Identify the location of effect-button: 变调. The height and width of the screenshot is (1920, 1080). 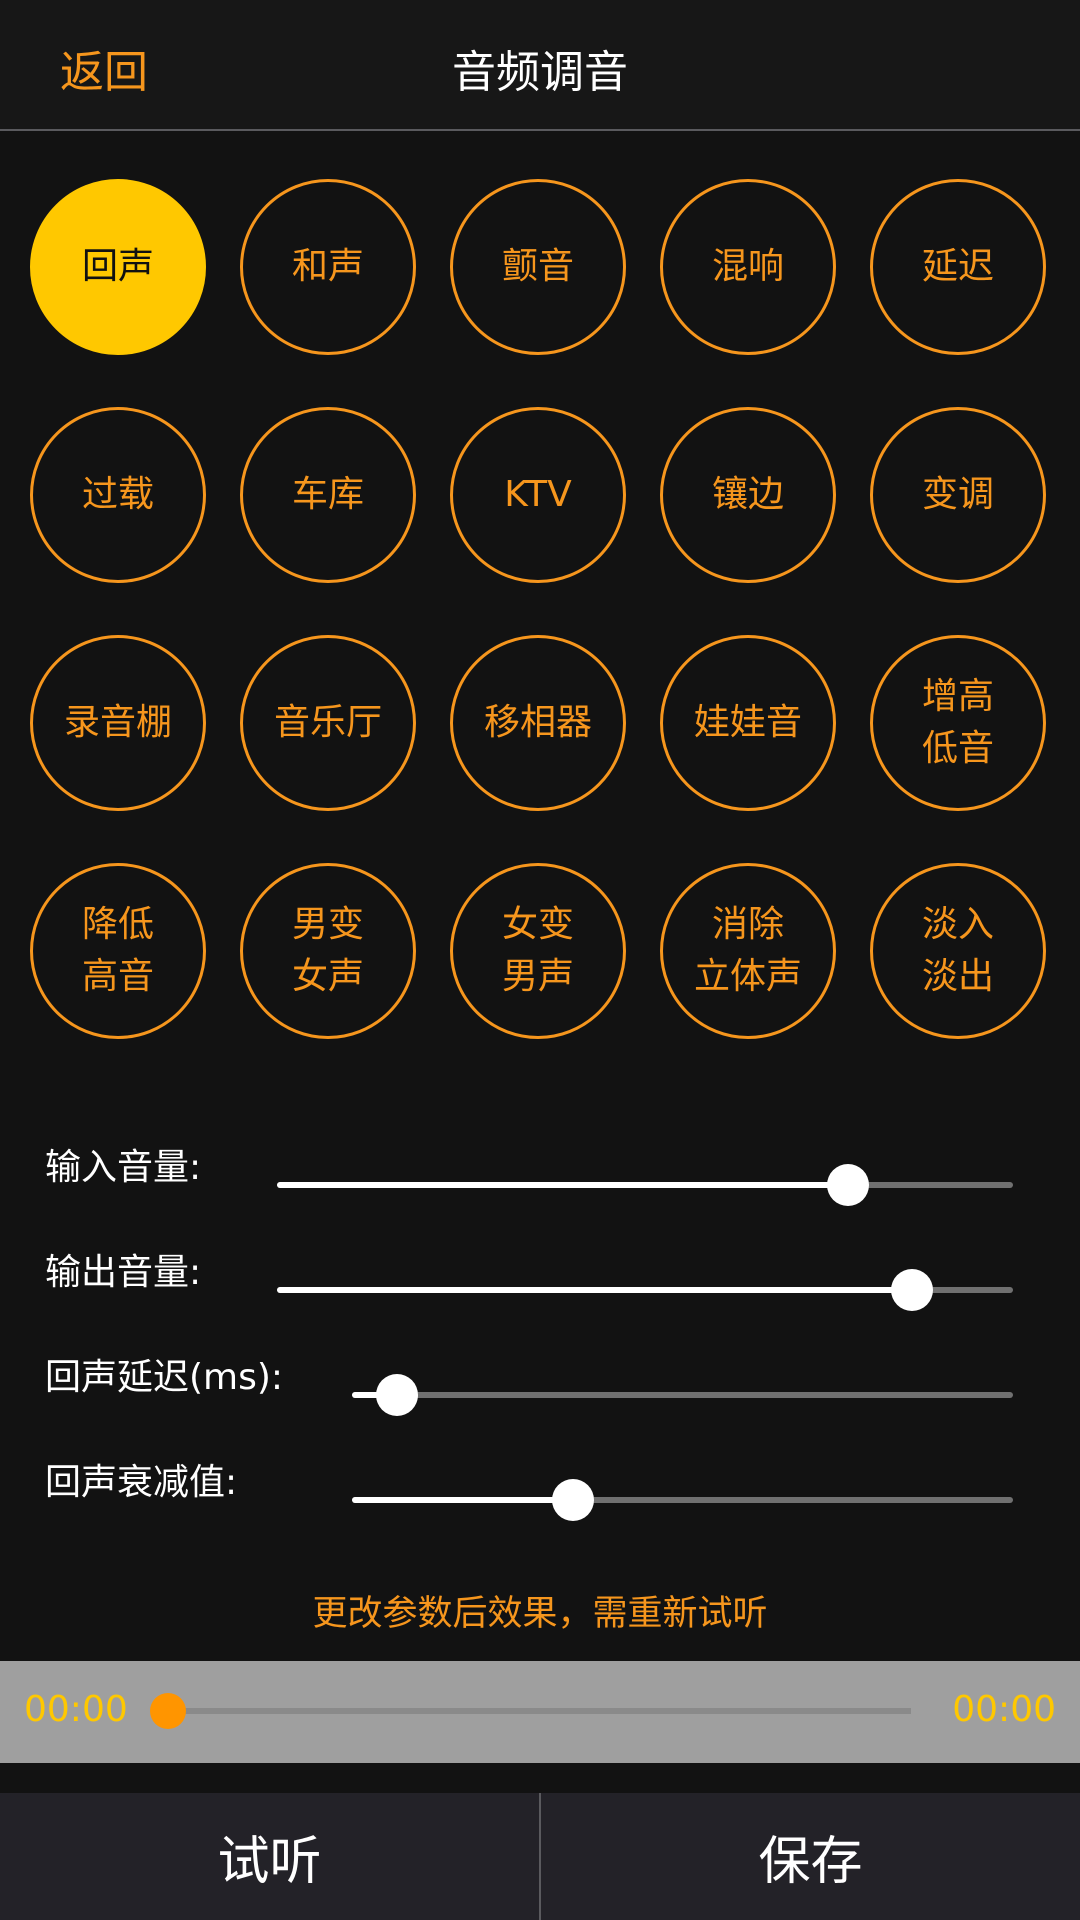
(958, 495).